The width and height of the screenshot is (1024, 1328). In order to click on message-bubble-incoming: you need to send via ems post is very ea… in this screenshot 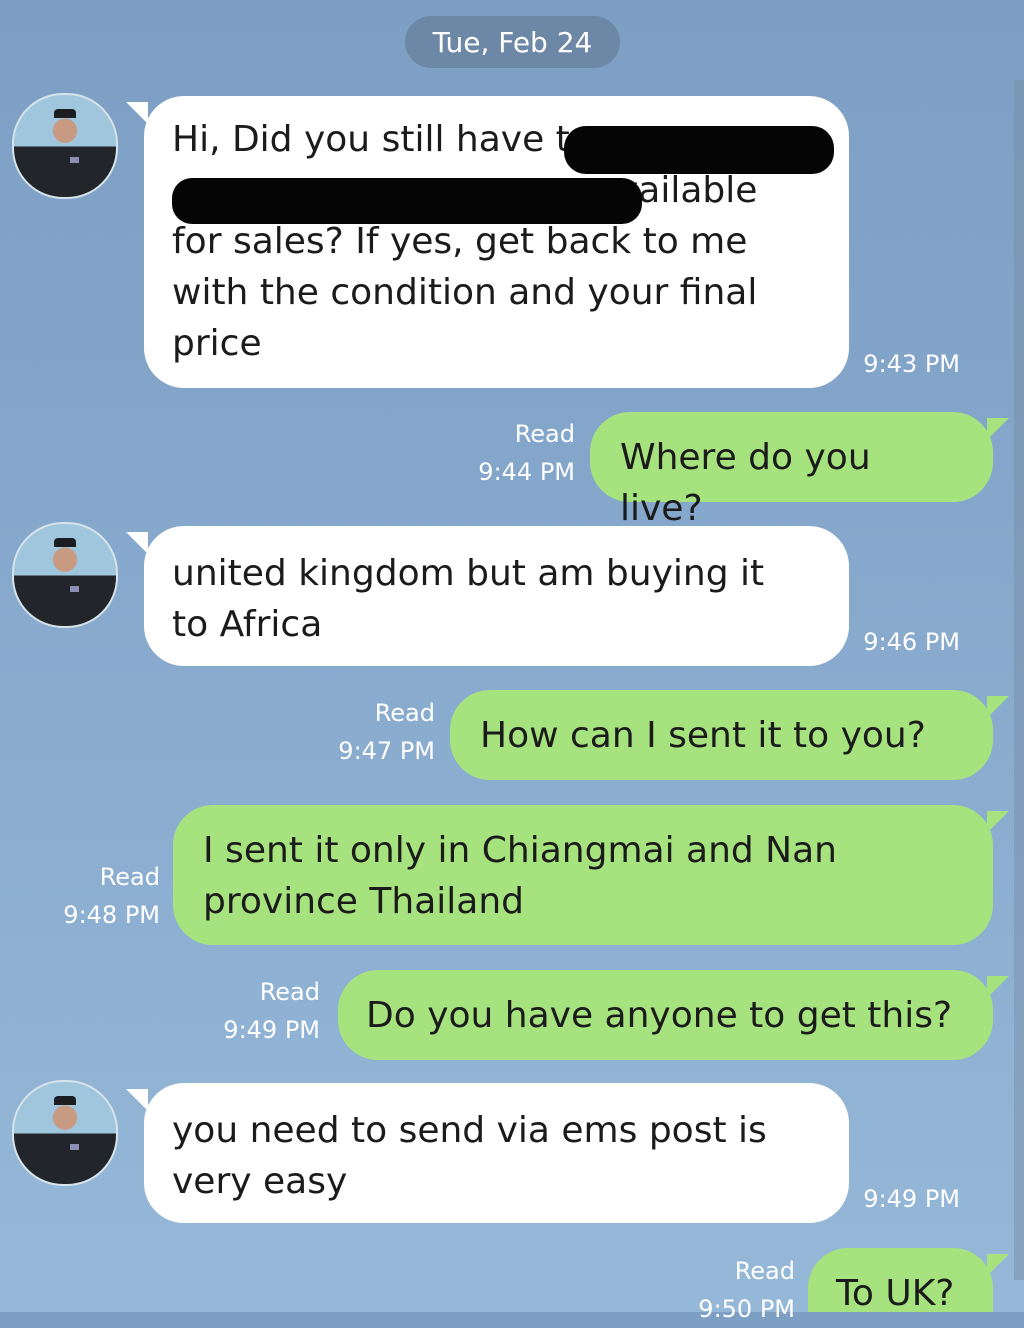, I will do `click(487, 1153)`.